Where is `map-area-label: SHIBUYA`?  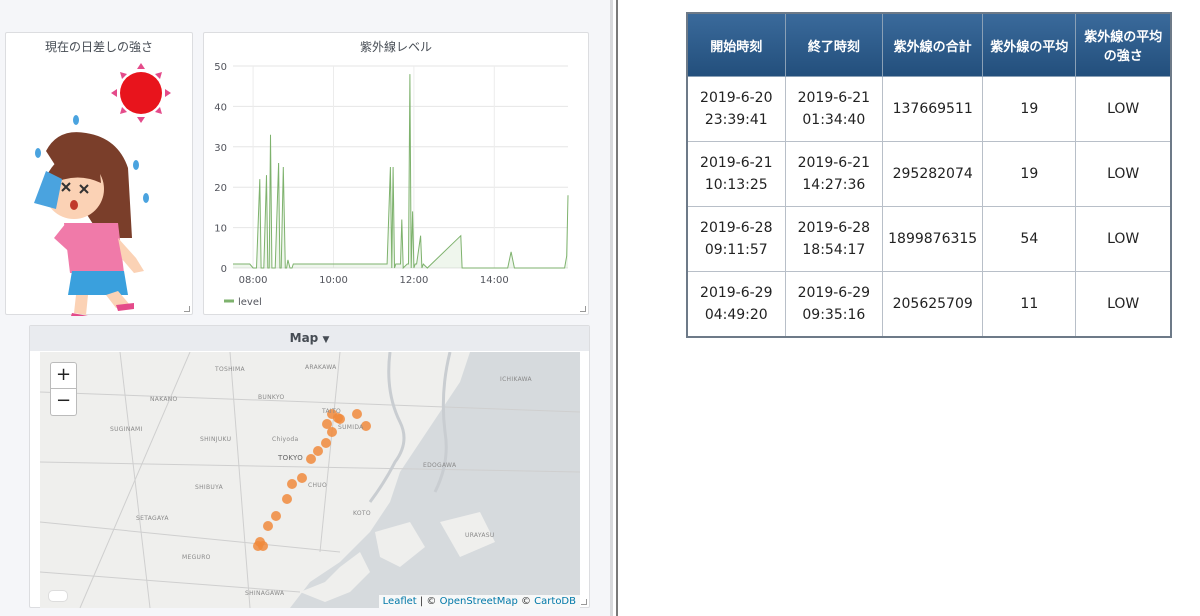
map-area-label: SHIBUYA is located at coordinates (209, 487).